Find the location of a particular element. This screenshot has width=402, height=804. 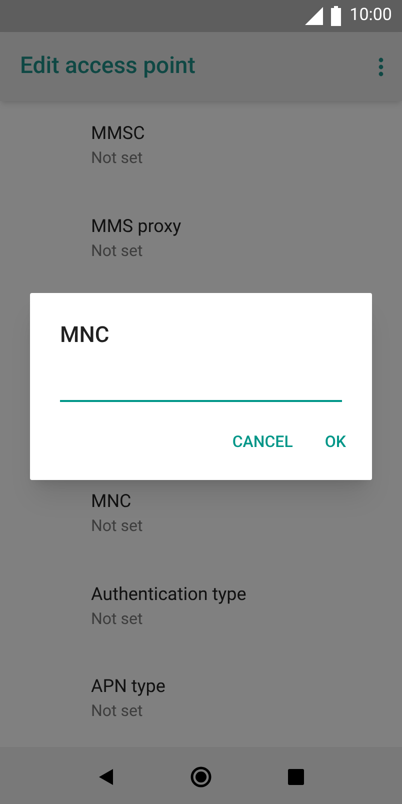

setting-title: MMSC is located at coordinates (118, 134).